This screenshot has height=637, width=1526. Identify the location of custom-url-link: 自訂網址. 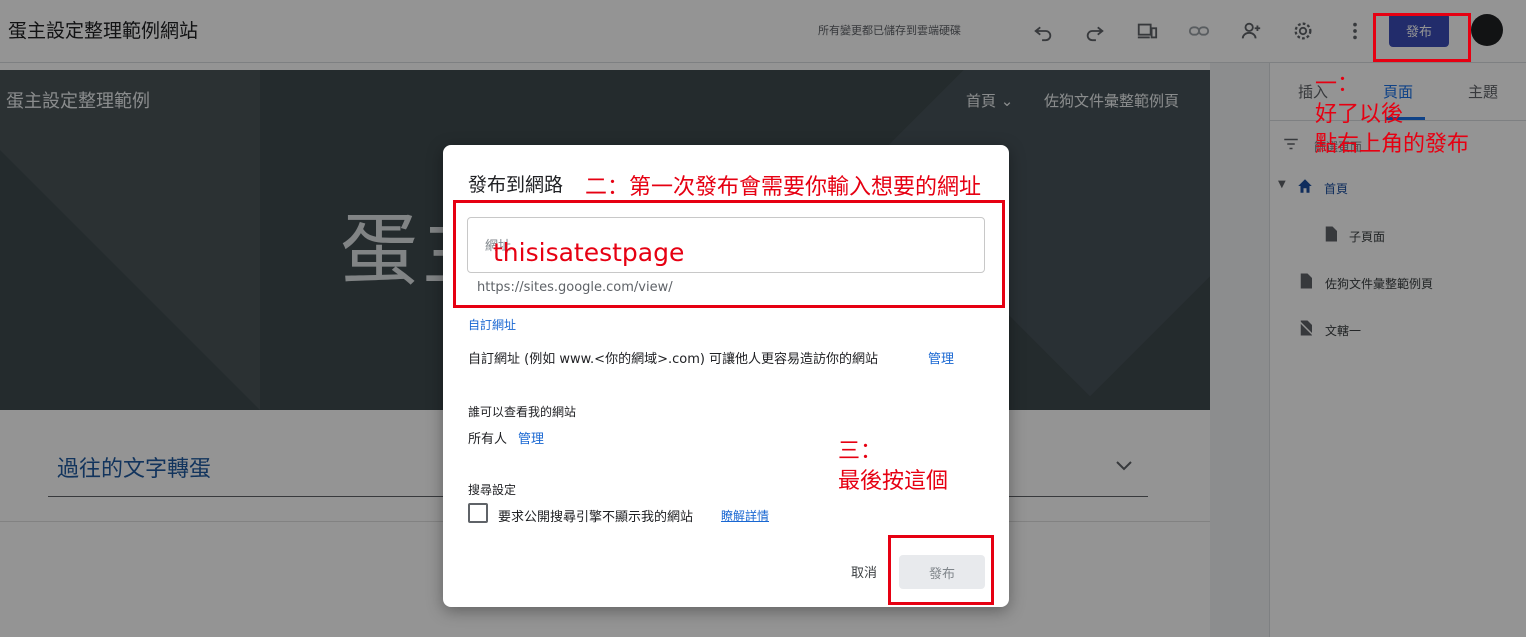
(492, 324).